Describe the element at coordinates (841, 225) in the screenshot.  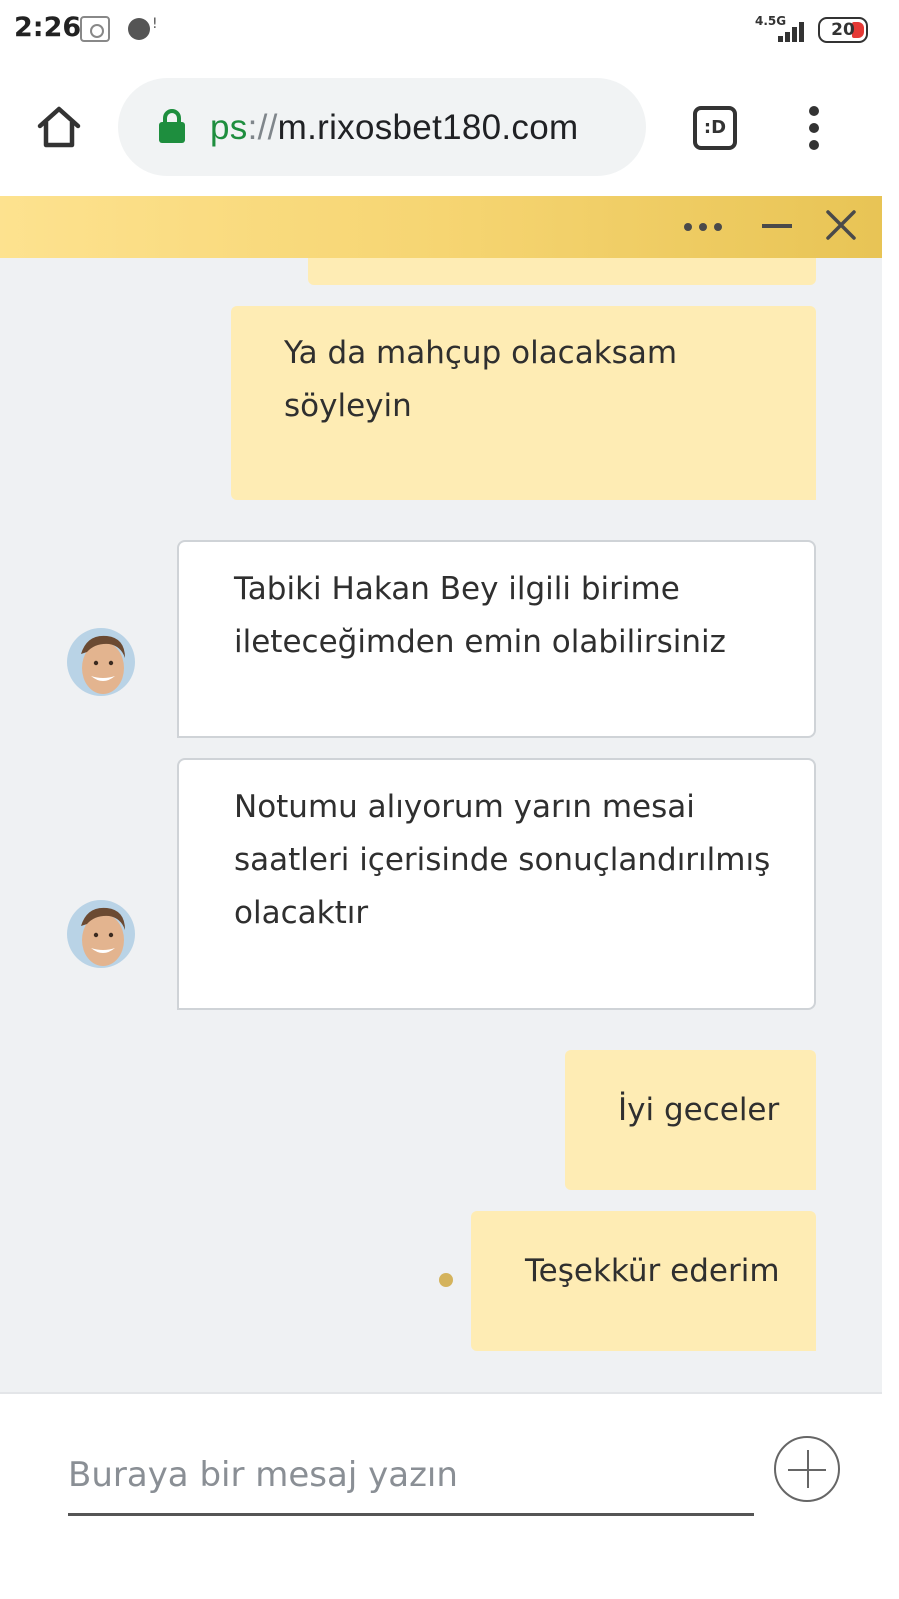
I see `close-icon` at that location.